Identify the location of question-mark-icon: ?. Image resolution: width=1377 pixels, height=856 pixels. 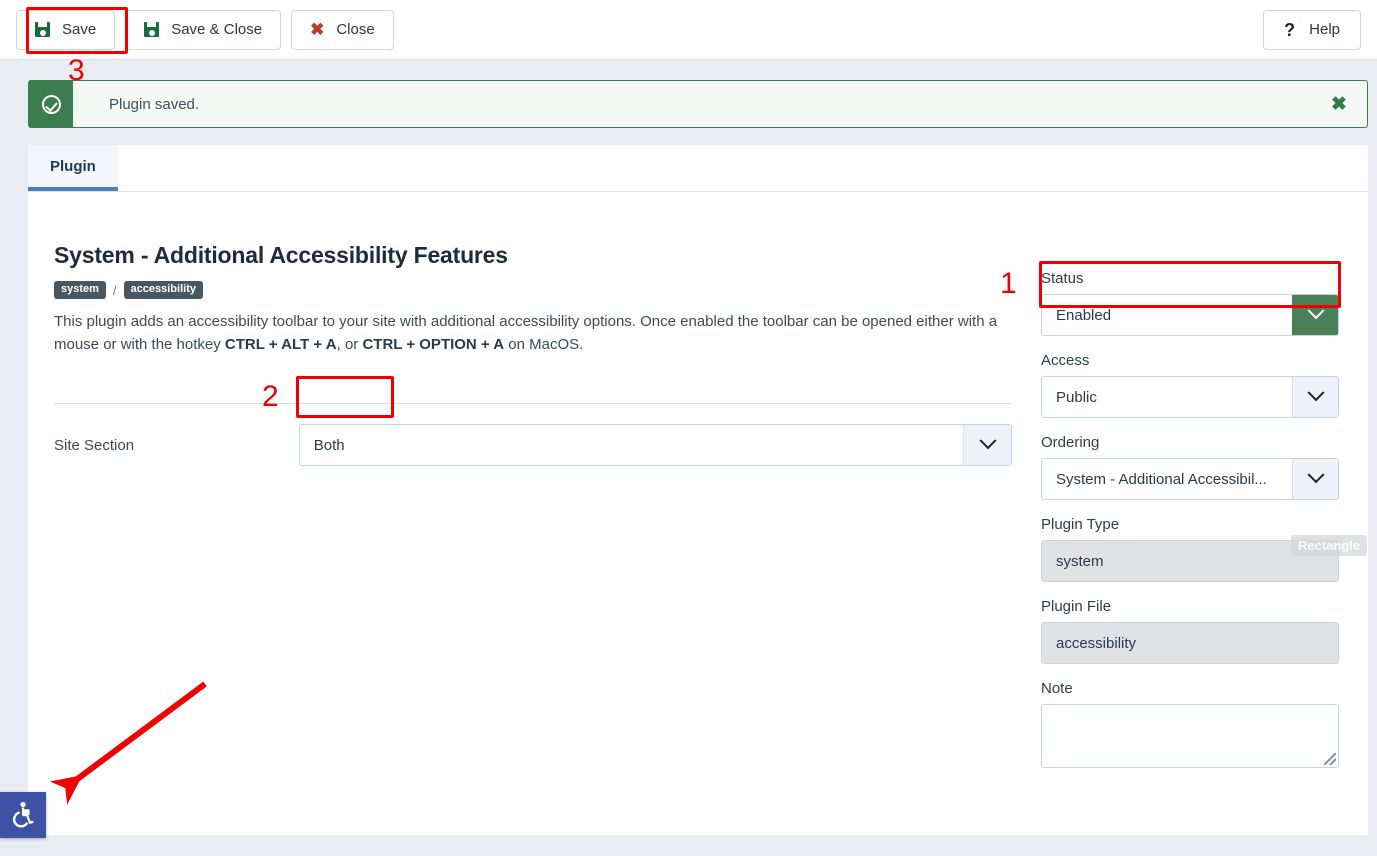
(1290, 29).